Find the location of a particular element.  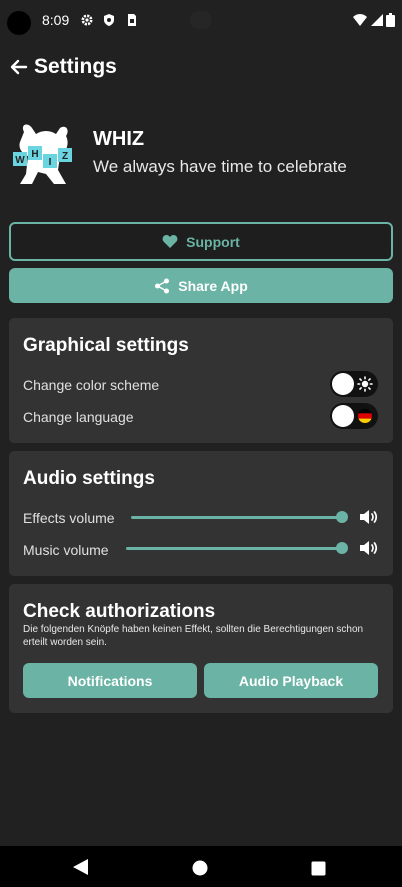

sim-card-icon is located at coordinates (131, 20).